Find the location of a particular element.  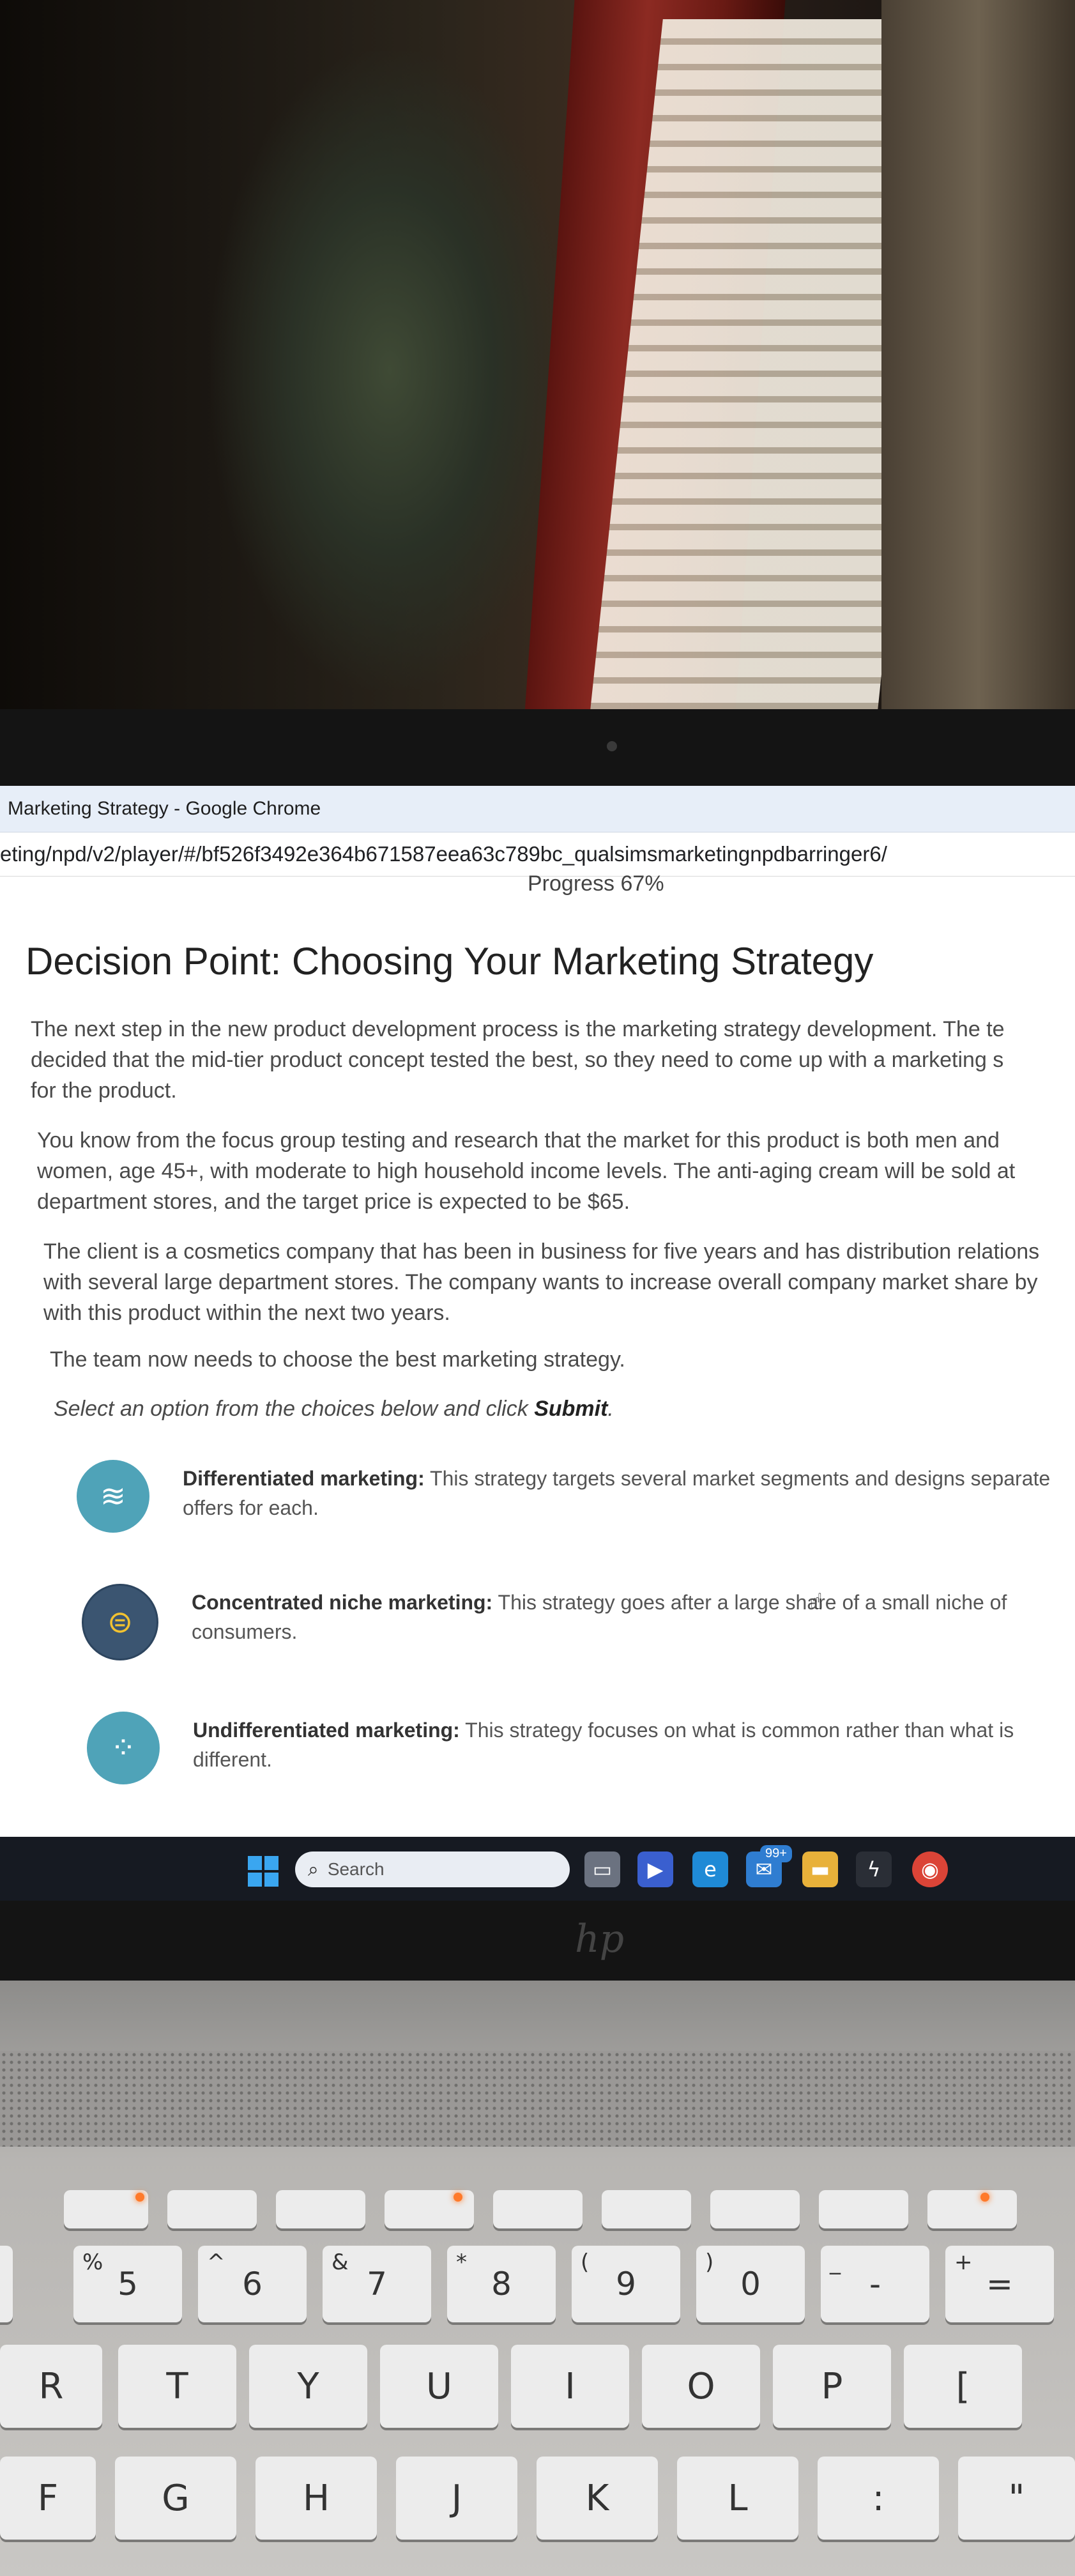

key-0: ) 0 is located at coordinates (750, 2284).